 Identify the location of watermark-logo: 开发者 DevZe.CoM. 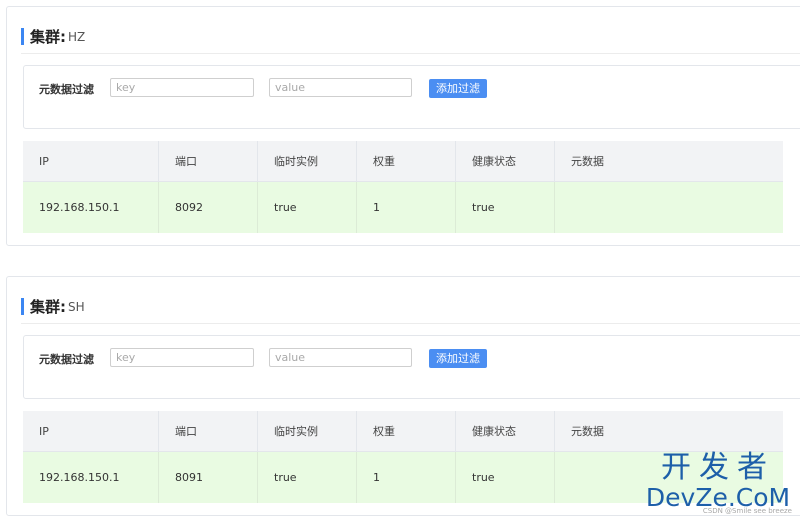
(718, 482).